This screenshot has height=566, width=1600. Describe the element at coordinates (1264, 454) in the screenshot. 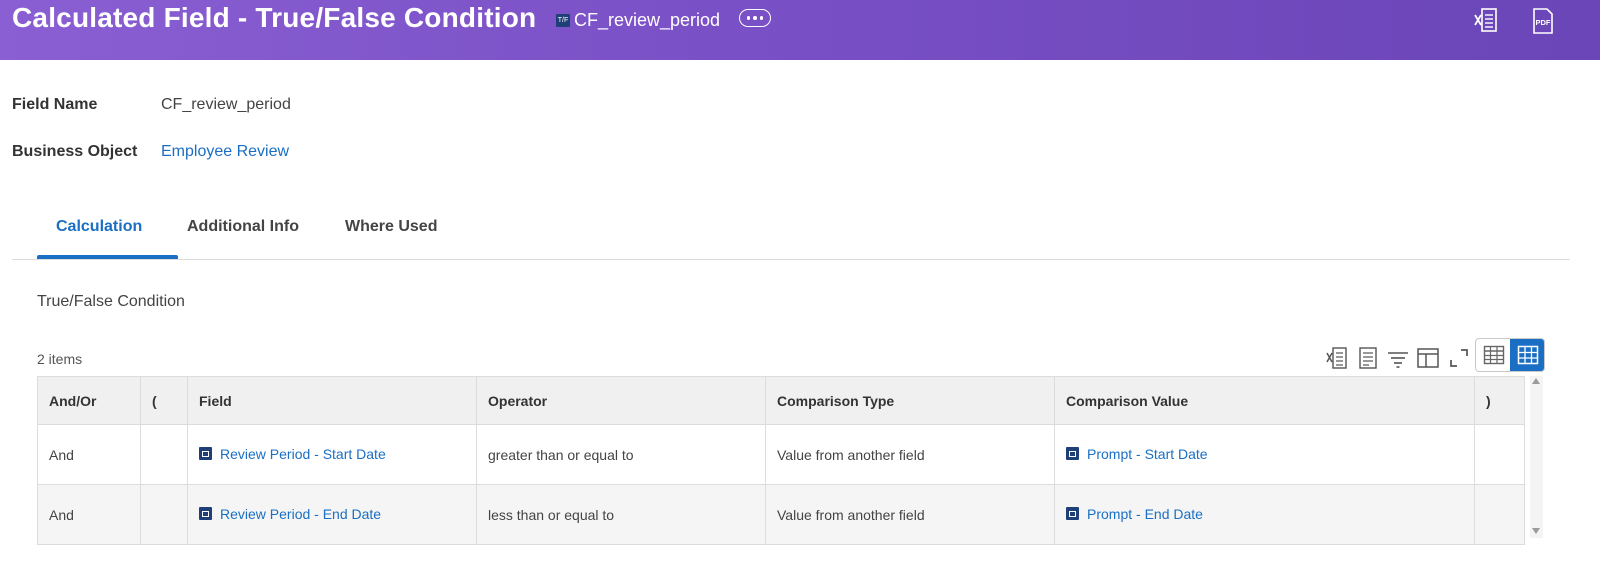

I see `comparison-value-cell: Prompt - Start Date` at that location.